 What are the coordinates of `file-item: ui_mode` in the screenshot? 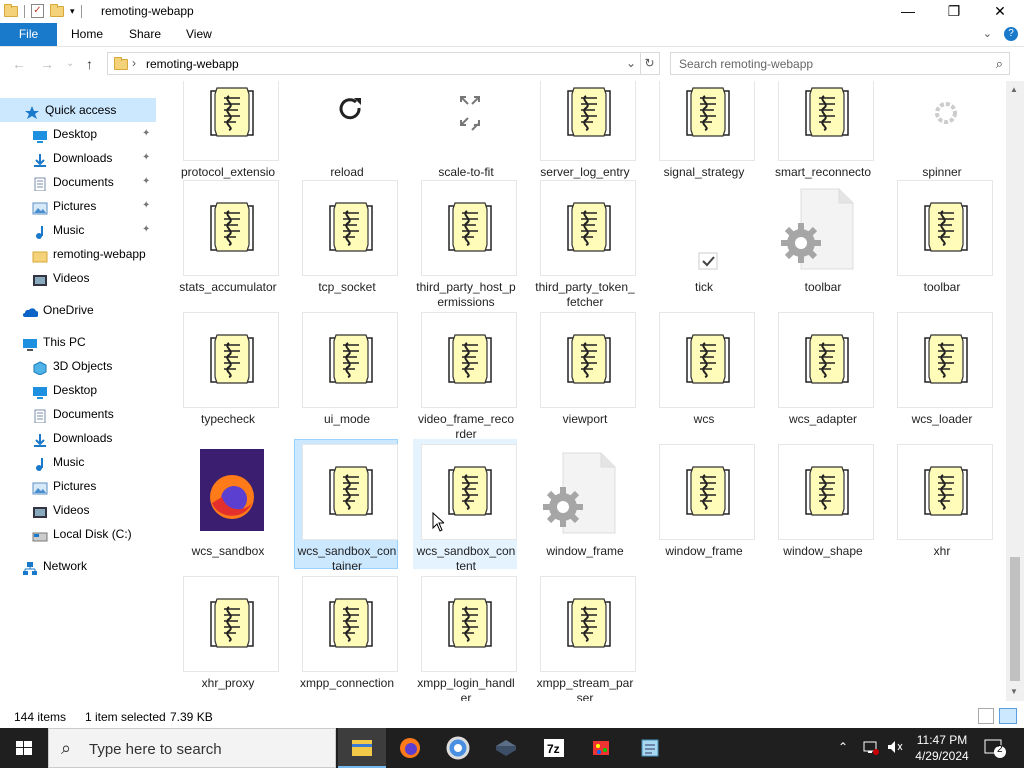 It's located at (349, 377).